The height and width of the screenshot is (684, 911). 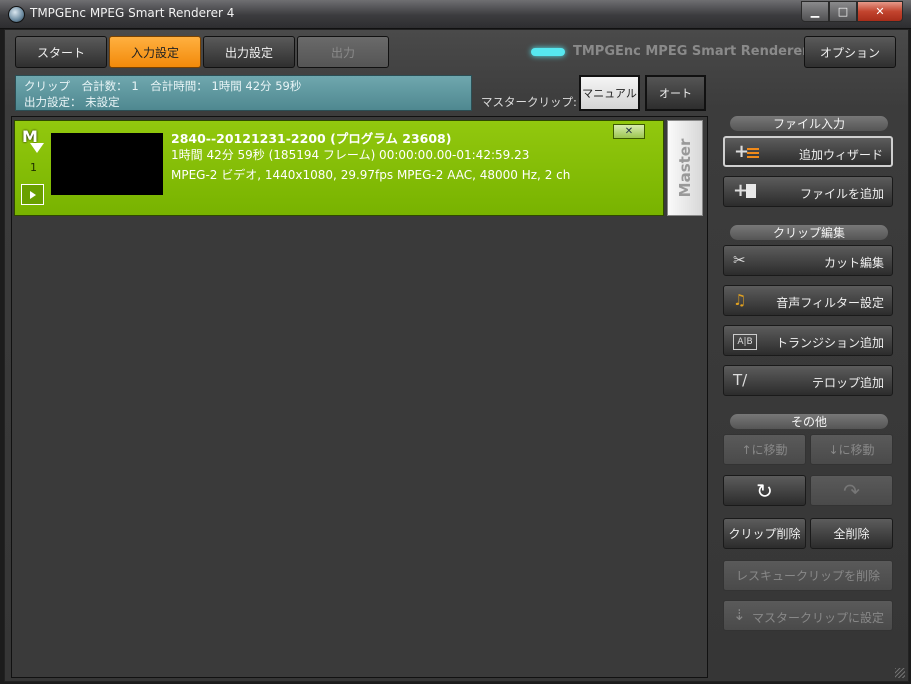 What do you see at coordinates (739, 615) in the screenshot?
I see `master-clip-icon: ⇣` at bounding box center [739, 615].